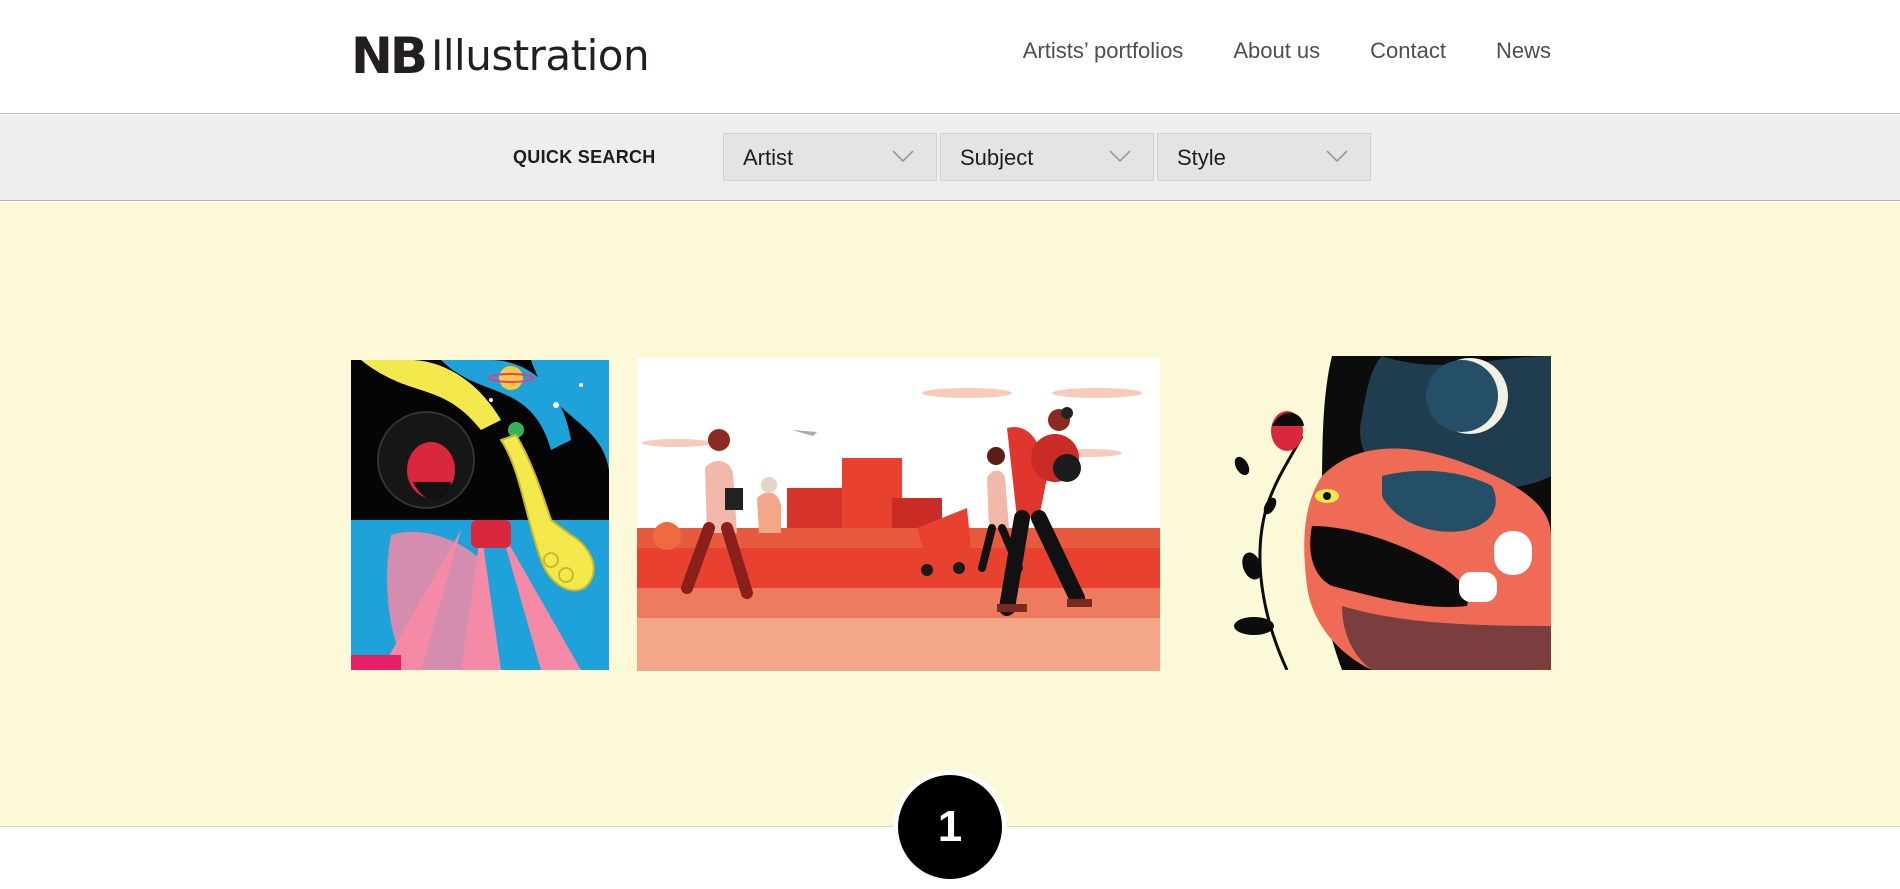 The height and width of the screenshot is (889, 1900). I want to click on slide-number-badge: 1, so click(950, 827).